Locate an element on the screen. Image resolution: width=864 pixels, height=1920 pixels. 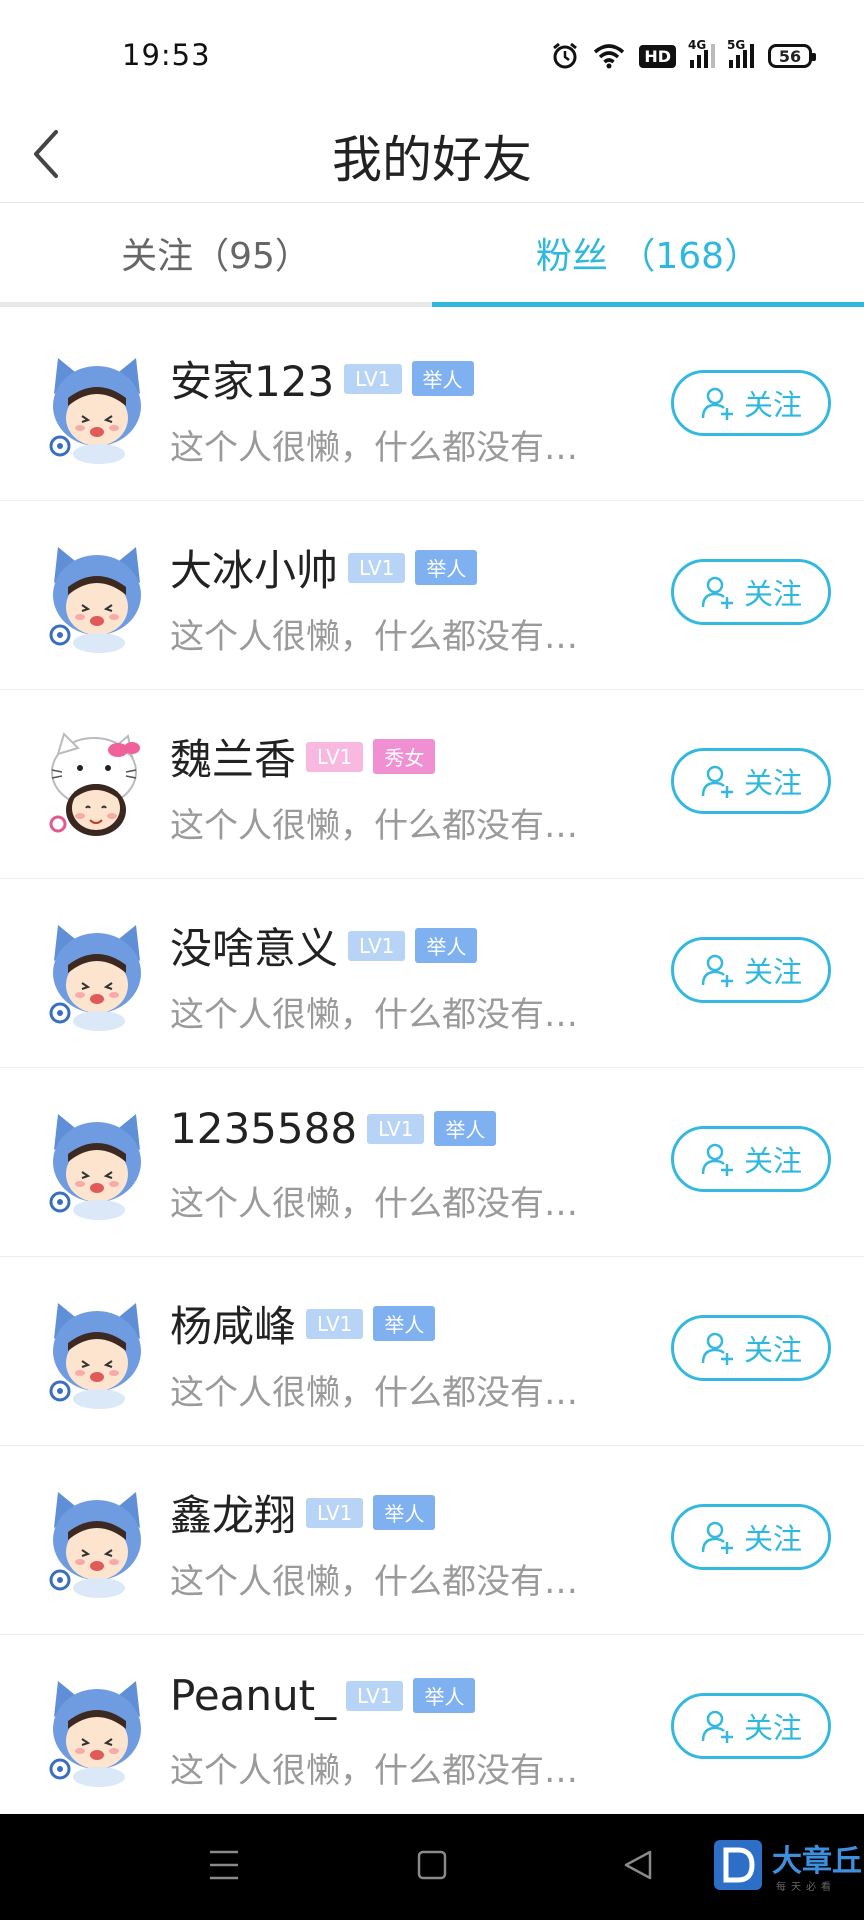
user-name: 鑫龙翔 is located at coordinates (233, 1515).